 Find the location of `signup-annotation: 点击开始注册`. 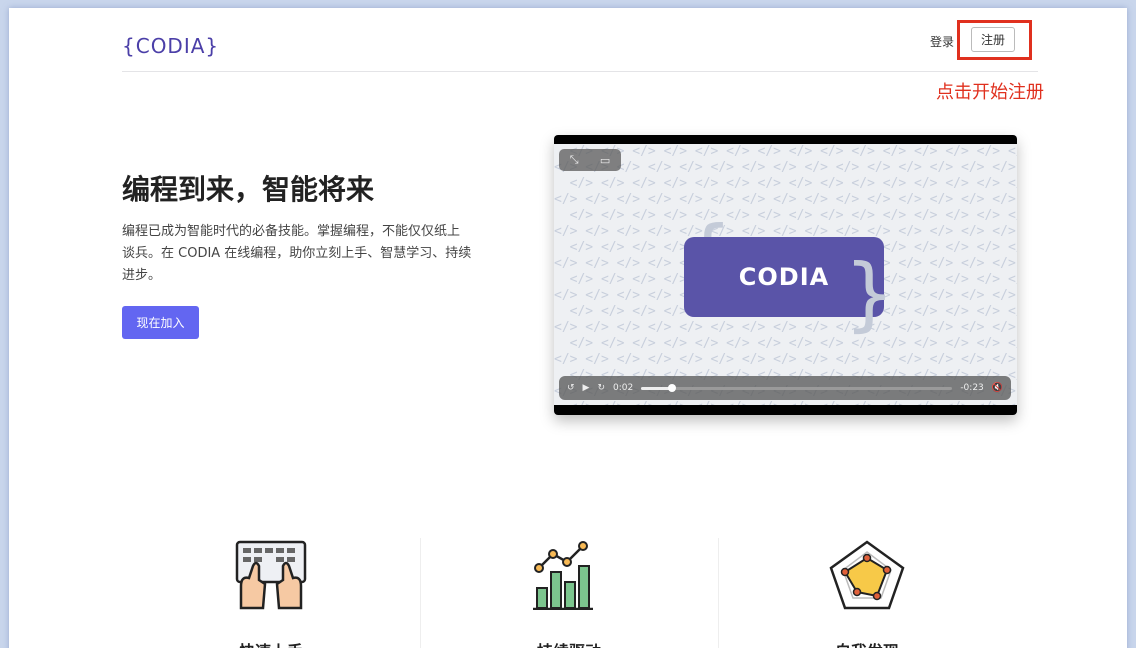

signup-annotation: 点击开始注册 is located at coordinates (990, 92).